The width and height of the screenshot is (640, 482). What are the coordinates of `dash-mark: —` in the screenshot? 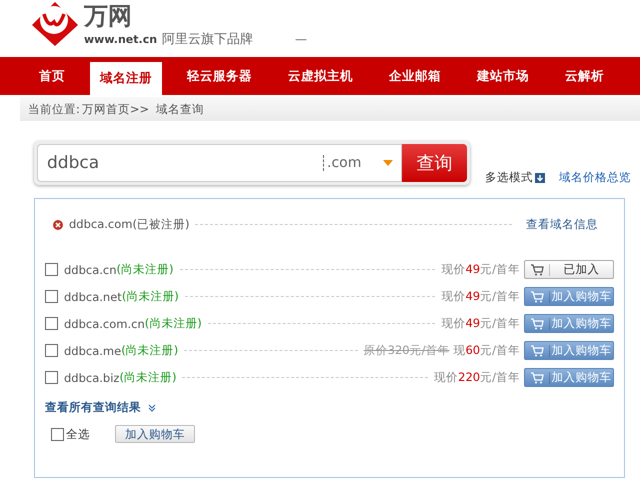 It's located at (301, 39).